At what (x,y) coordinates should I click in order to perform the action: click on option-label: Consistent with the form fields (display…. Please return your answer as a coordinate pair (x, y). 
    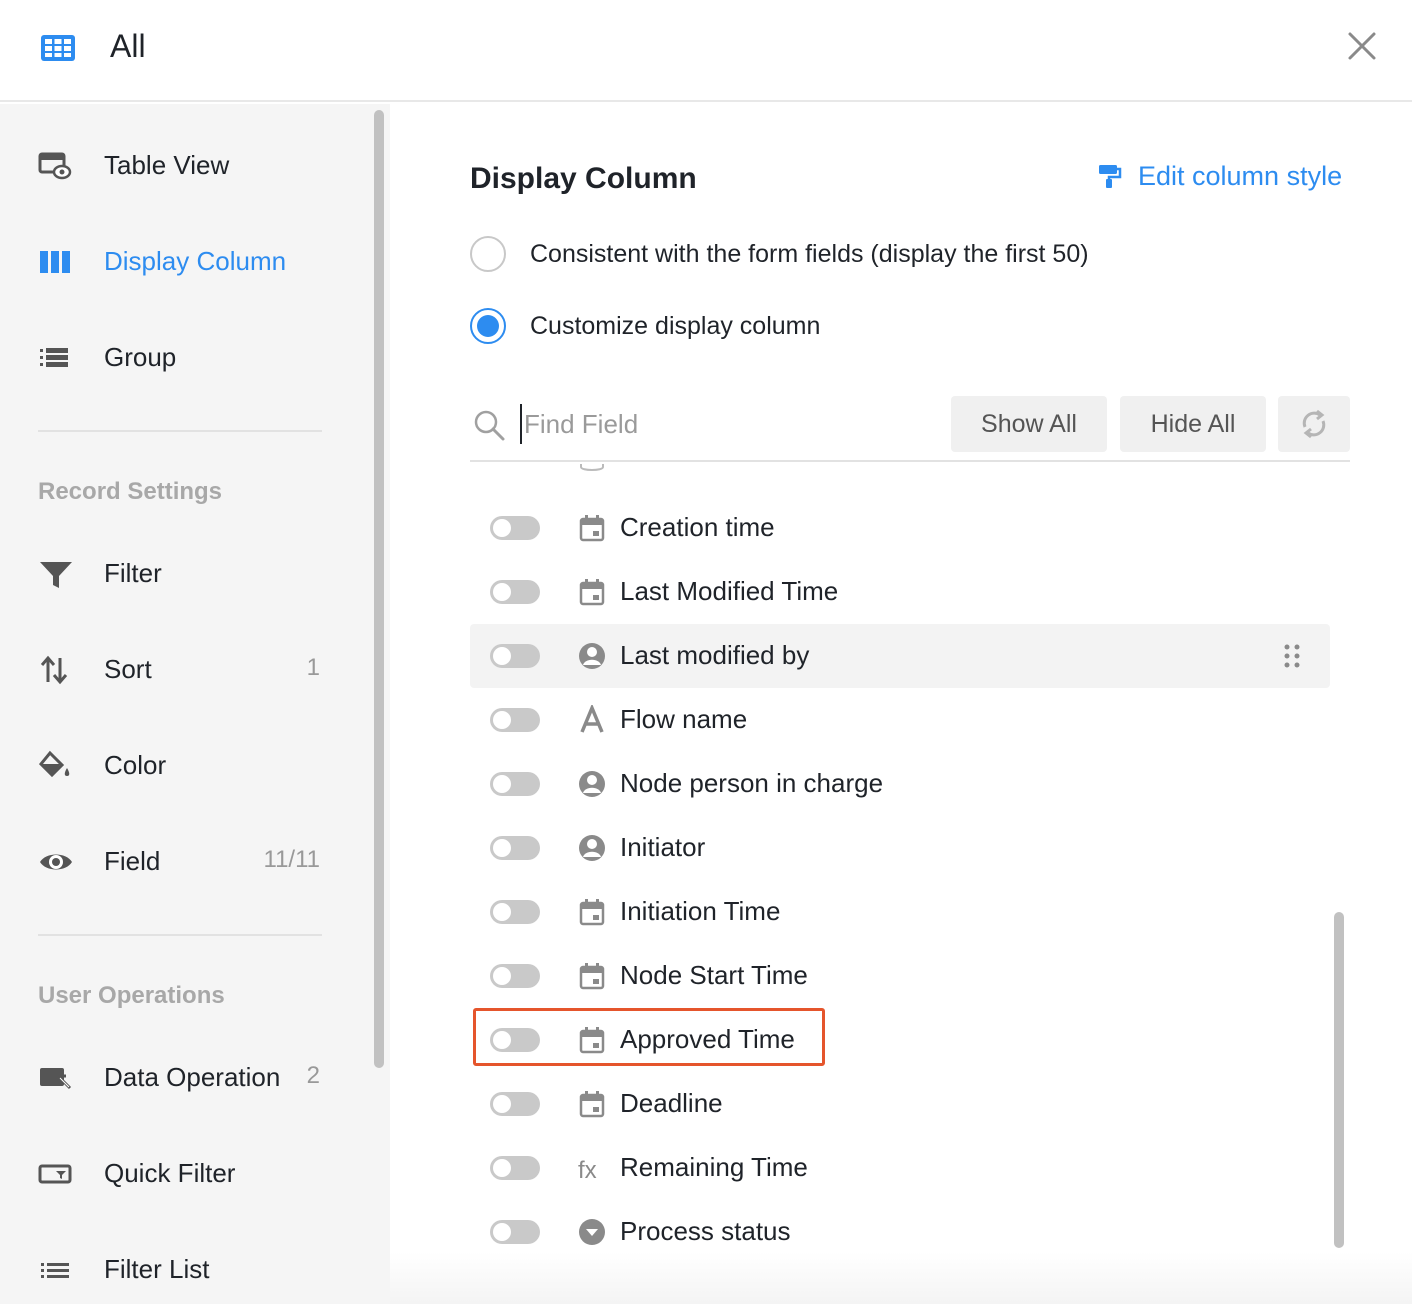
    Looking at the image, I should click on (809, 253).